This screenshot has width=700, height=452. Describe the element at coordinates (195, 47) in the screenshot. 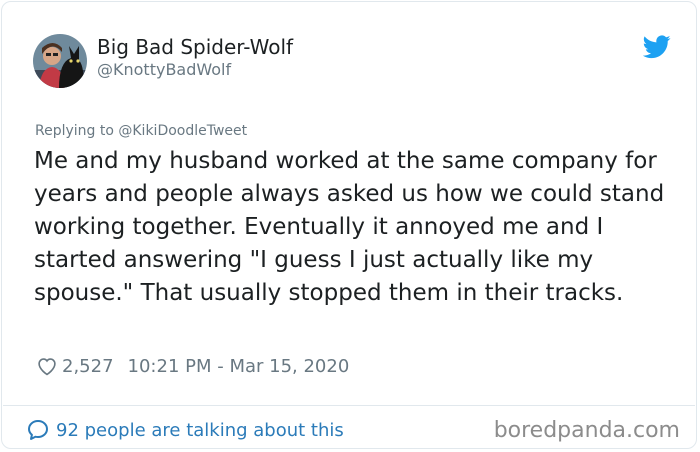

I see `display-name: Big Bad Spider-Wolf` at that location.